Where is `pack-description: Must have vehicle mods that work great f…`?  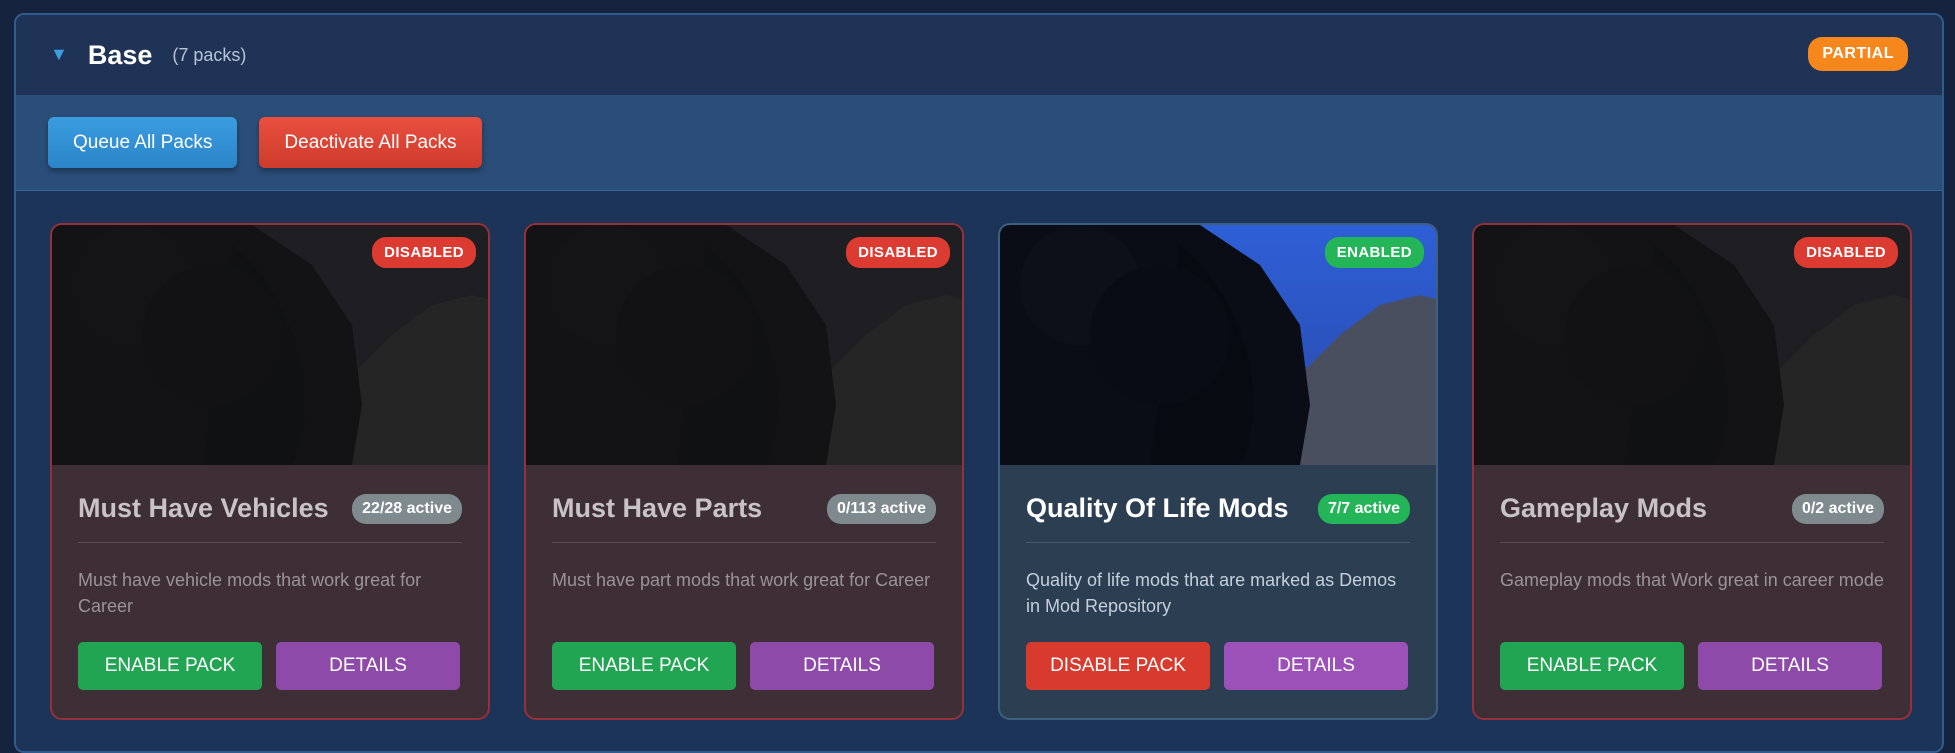
pack-description: Must have vehicle mods that work great f… is located at coordinates (250, 593).